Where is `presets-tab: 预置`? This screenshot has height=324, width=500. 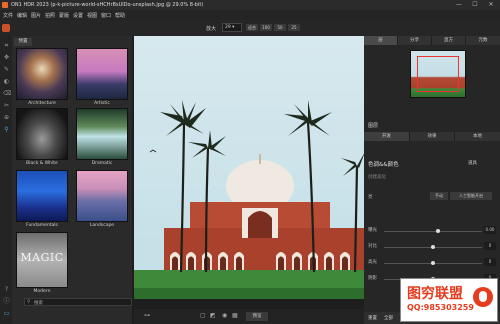 presets-tab: 预置 is located at coordinates (23, 42).